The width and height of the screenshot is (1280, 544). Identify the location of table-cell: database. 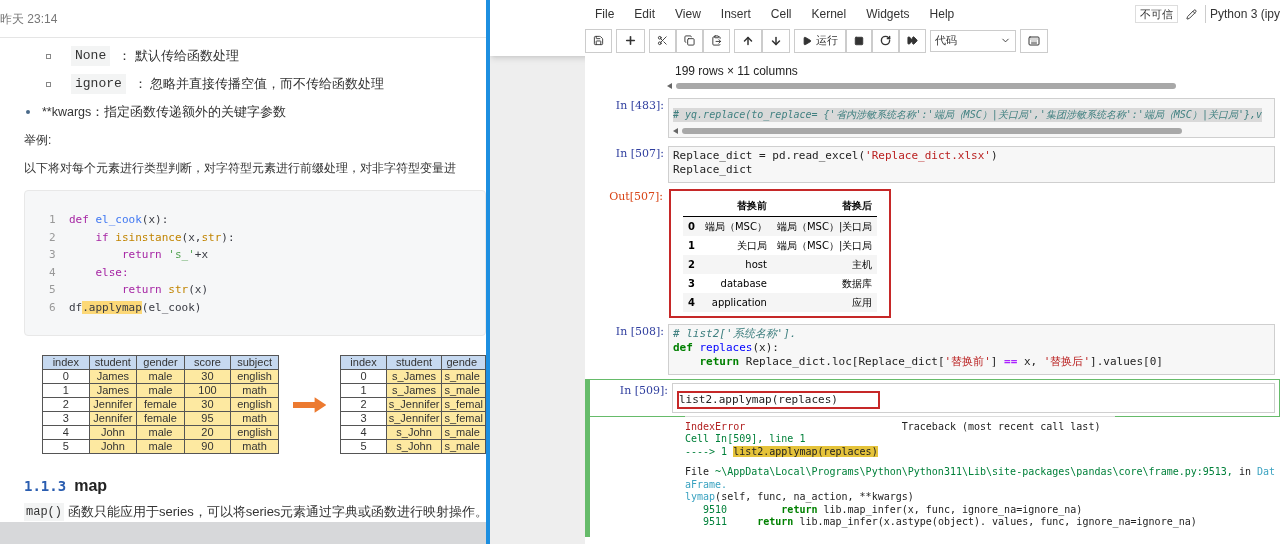
(735, 283).